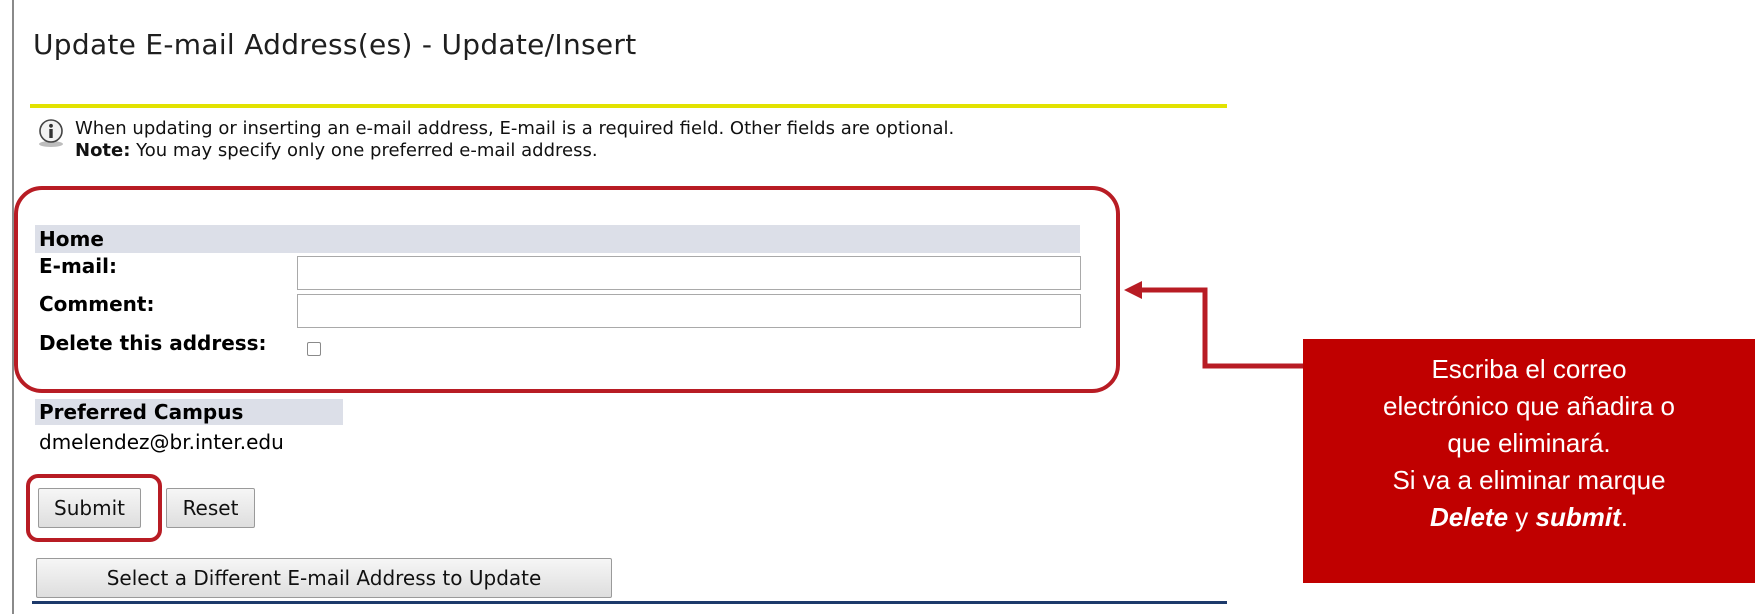  Describe the element at coordinates (1529, 443) in the screenshot. I see `callout-line: que eliminará.` at that location.